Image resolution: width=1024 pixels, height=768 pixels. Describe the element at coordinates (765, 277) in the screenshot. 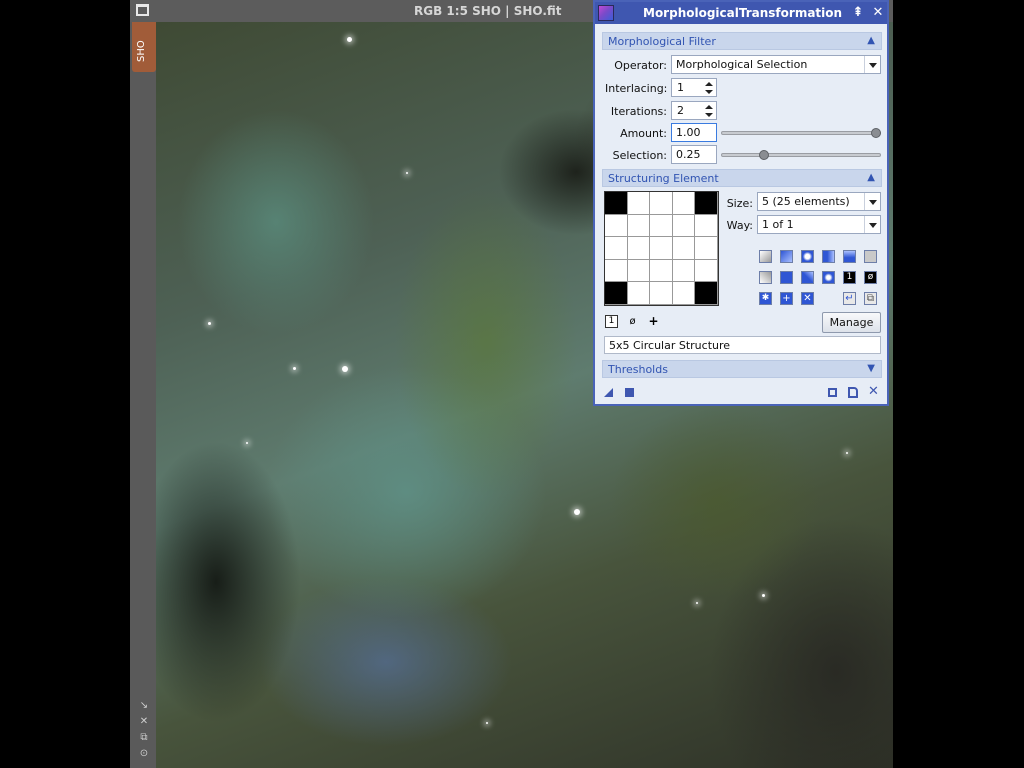

I see `rotate-left-icon` at that location.